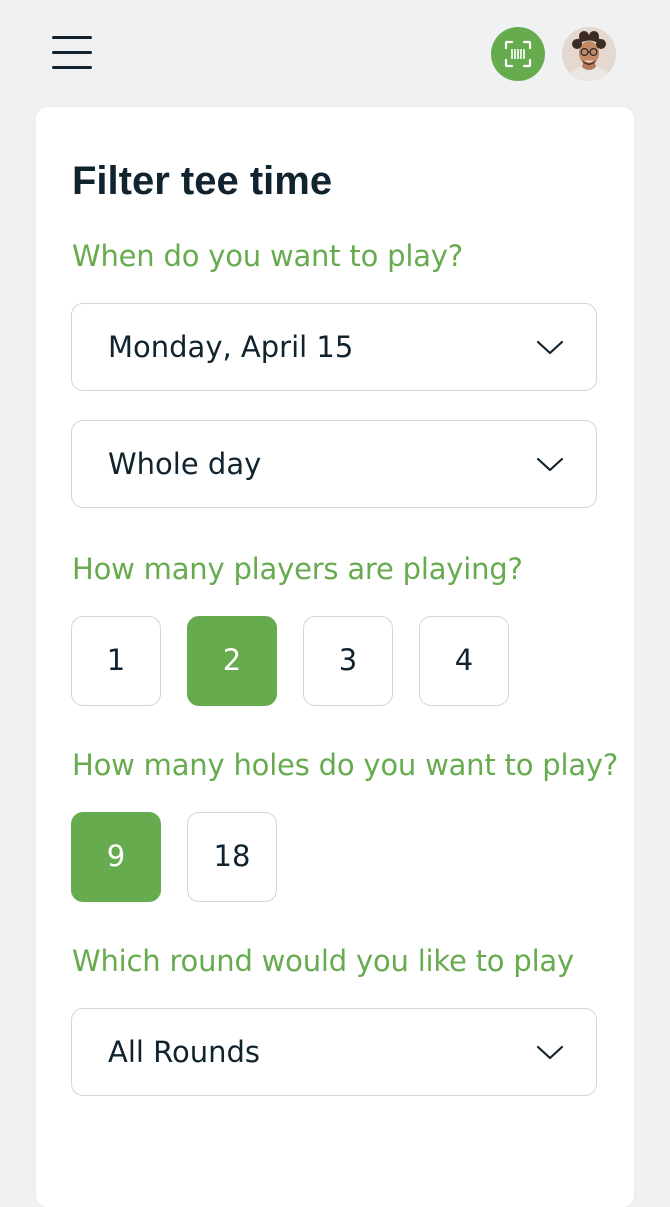  Describe the element at coordinates (231, 347) in the screenshot. I see `date-select-value: Monday, April 15` at that location.